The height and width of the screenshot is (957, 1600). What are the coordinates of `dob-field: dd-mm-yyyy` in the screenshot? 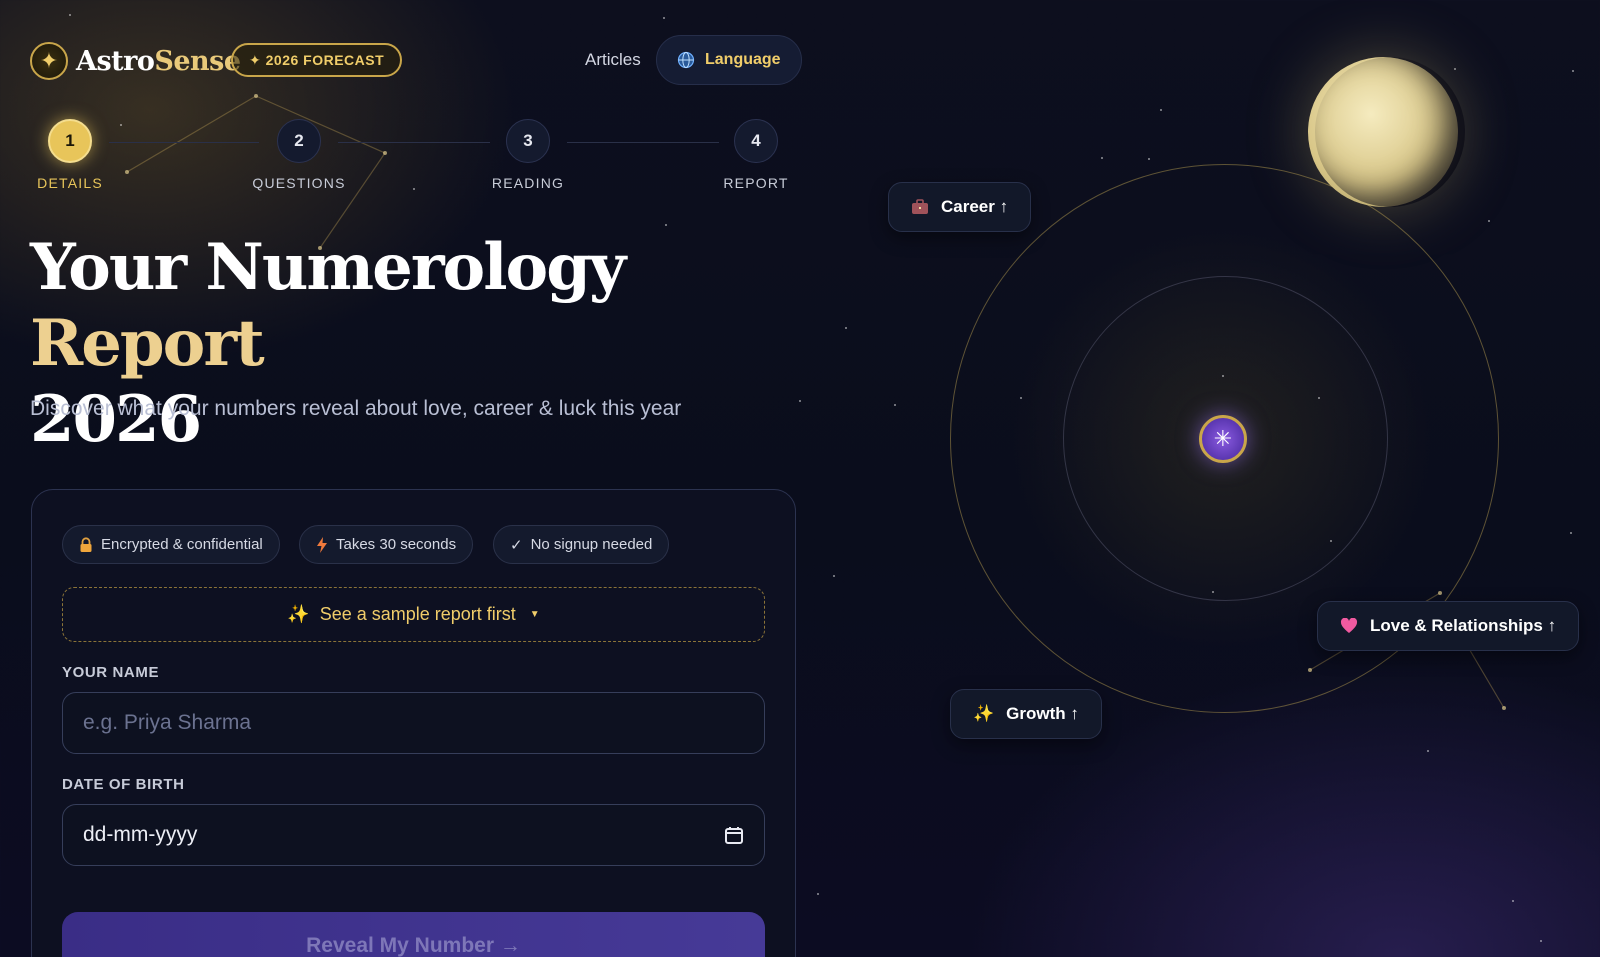 It's located at (413, 835).